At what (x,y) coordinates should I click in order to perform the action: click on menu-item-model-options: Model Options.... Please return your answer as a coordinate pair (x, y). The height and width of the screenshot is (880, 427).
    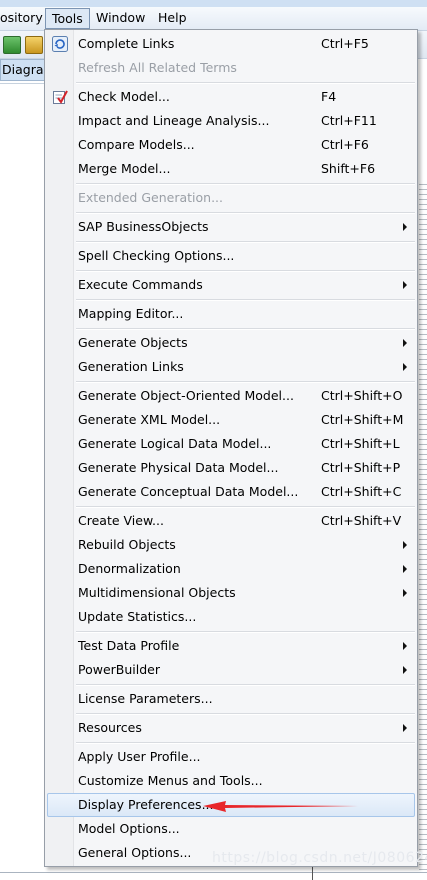
    Looking at the image, I should click on (231, 829).